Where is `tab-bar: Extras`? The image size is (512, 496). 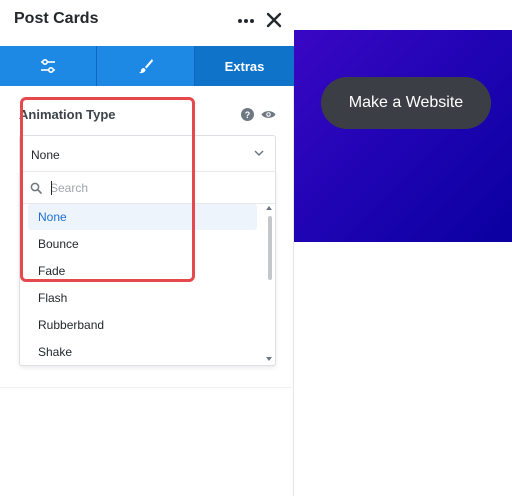 tab-bar: Extras is located at coordinates (147, 66).